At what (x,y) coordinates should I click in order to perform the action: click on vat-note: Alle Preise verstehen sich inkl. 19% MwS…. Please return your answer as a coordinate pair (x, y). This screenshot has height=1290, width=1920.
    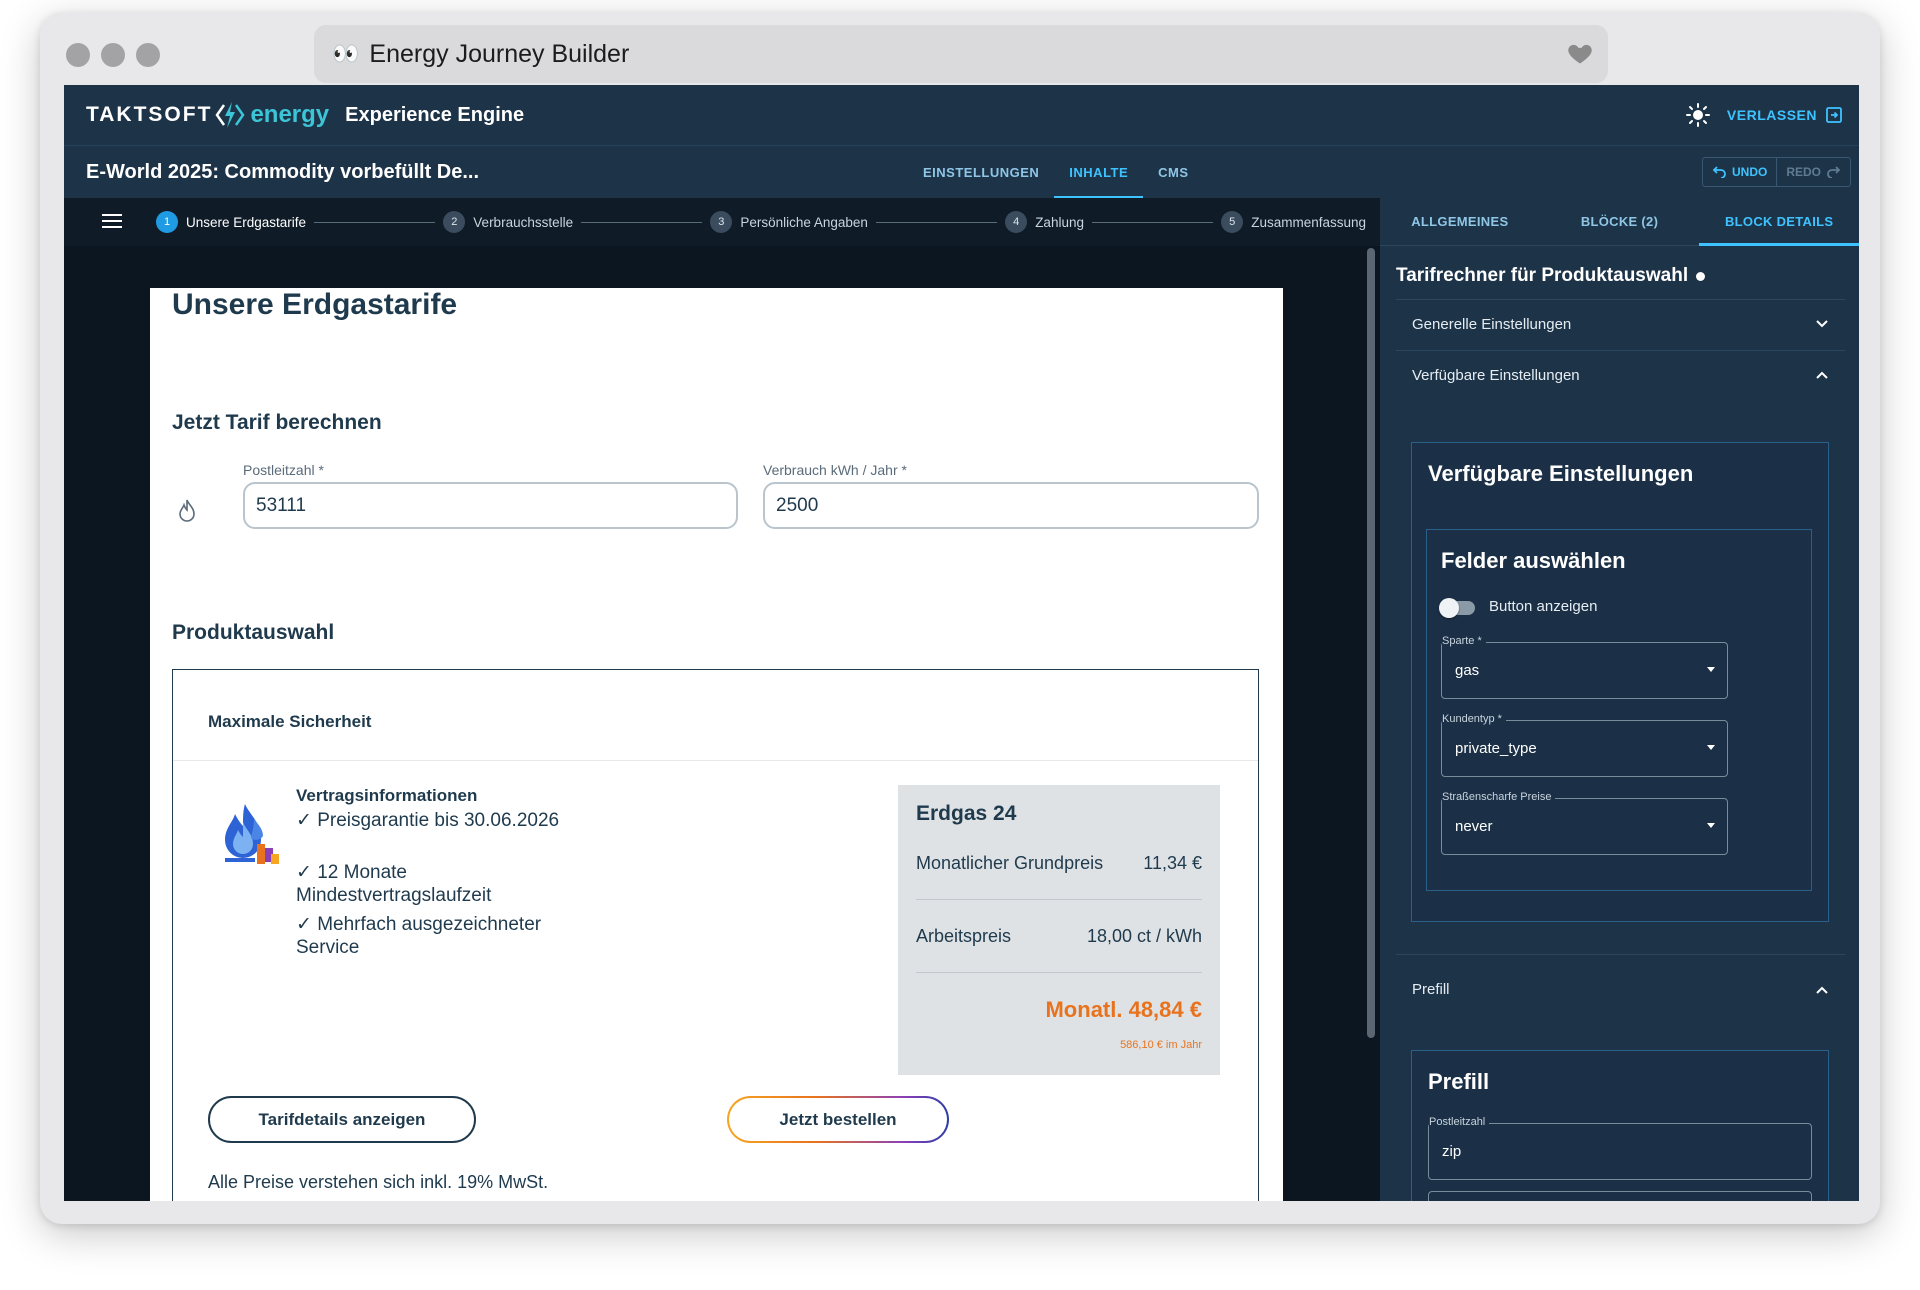
    Looking at the image, I should click on (378, 1182).